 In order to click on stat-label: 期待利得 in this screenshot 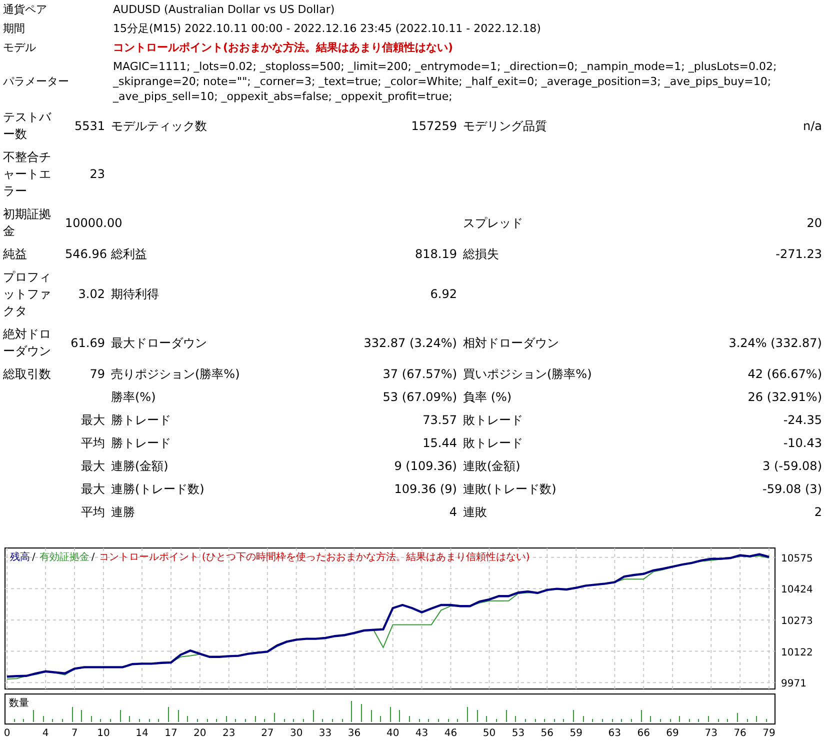, I will do `click(135, 294)`.